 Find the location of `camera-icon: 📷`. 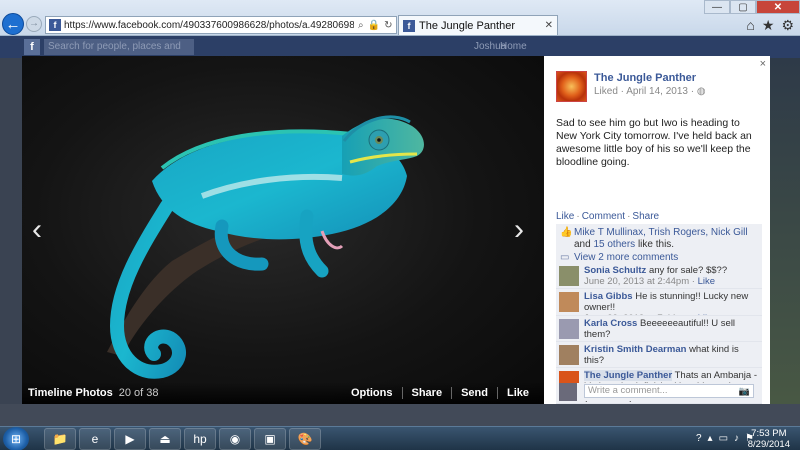

camera-icon: 📷 is located at coordinates (744, 391).